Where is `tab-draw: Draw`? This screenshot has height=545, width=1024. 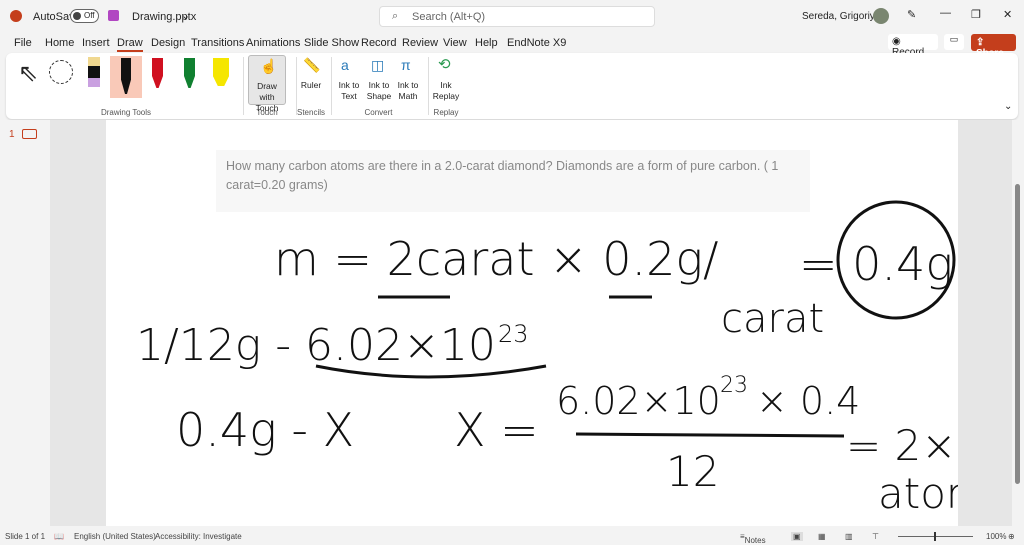 tab-draw: Draw is located at coordinates (130, 44).